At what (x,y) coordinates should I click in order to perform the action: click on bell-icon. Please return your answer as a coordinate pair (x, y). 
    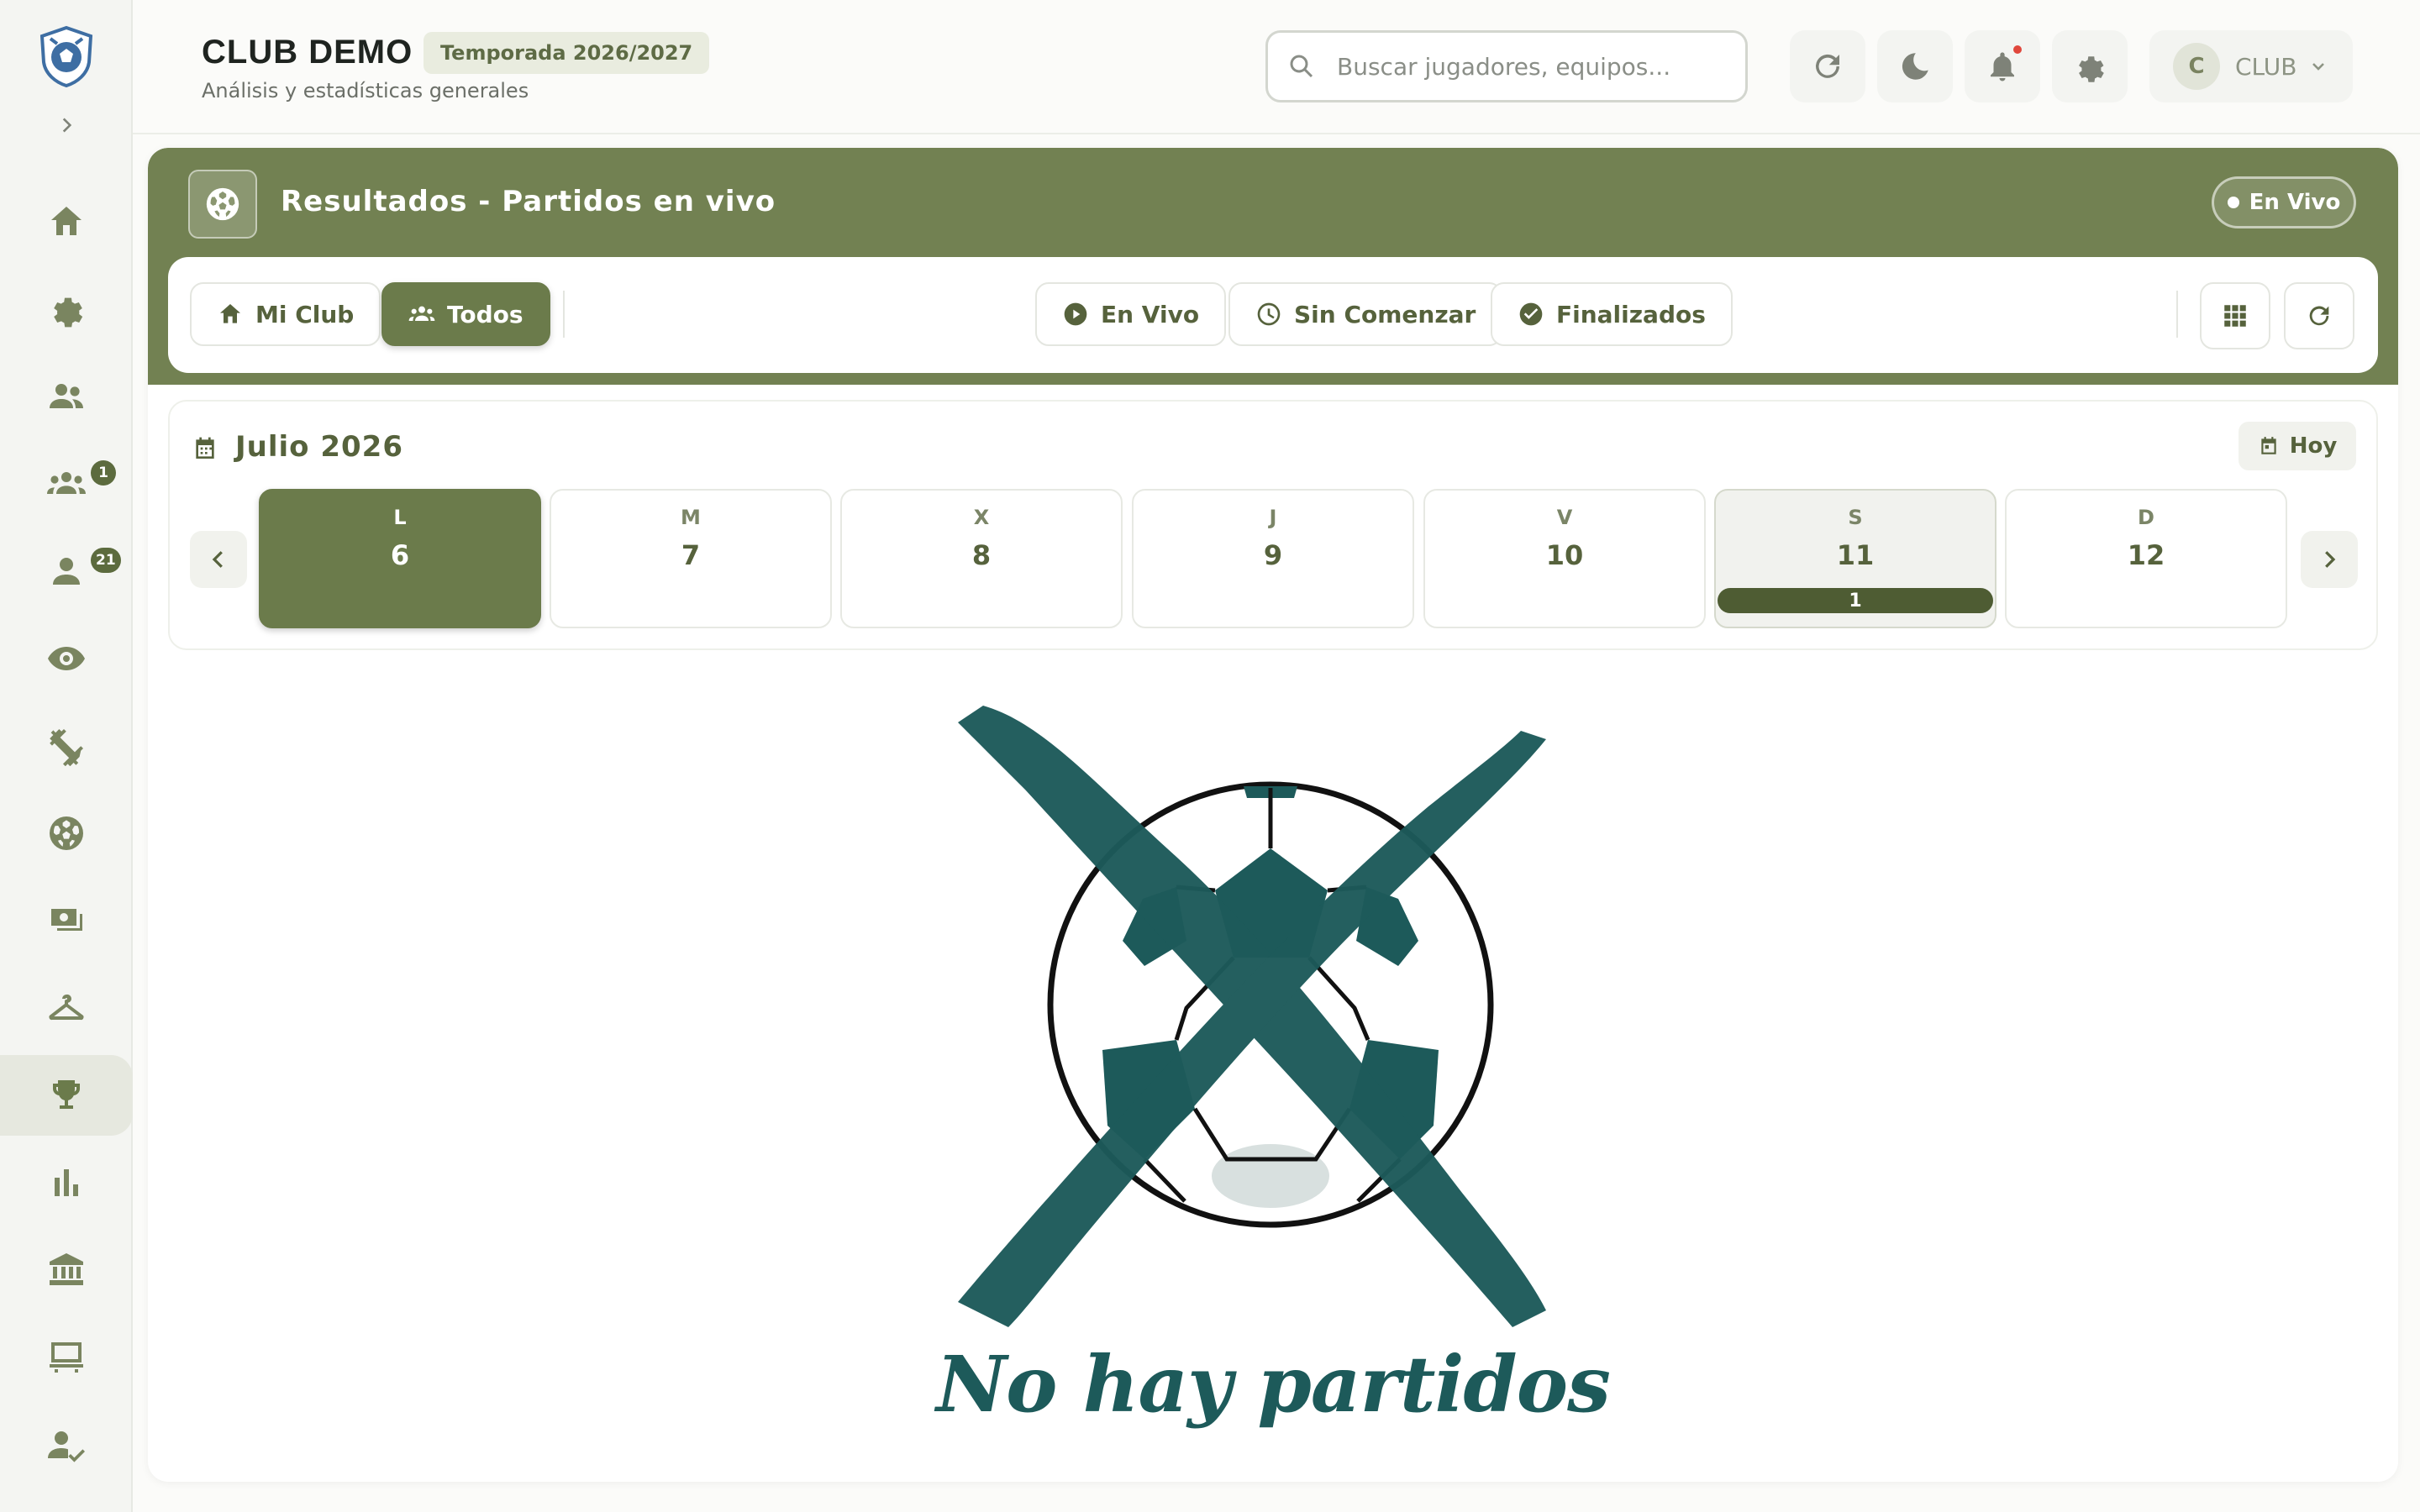
    Looking at the image, I should click on (2002, 66).